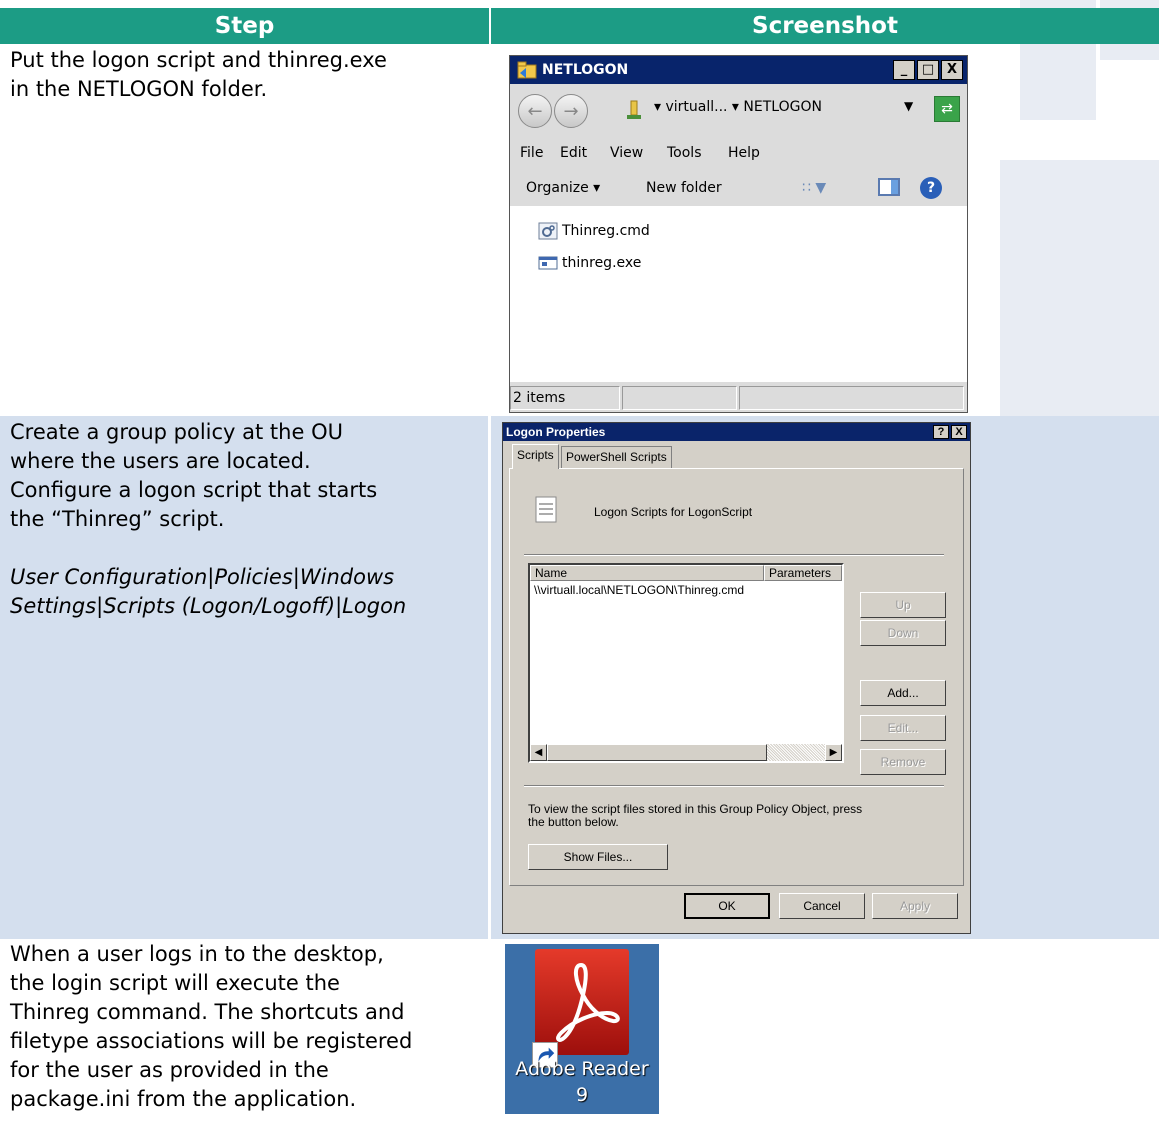  What do you see at coordinates (814, 188) in the screenshot?
I see `views-icon: ∷ ▼` at bounding box center [814, 188].